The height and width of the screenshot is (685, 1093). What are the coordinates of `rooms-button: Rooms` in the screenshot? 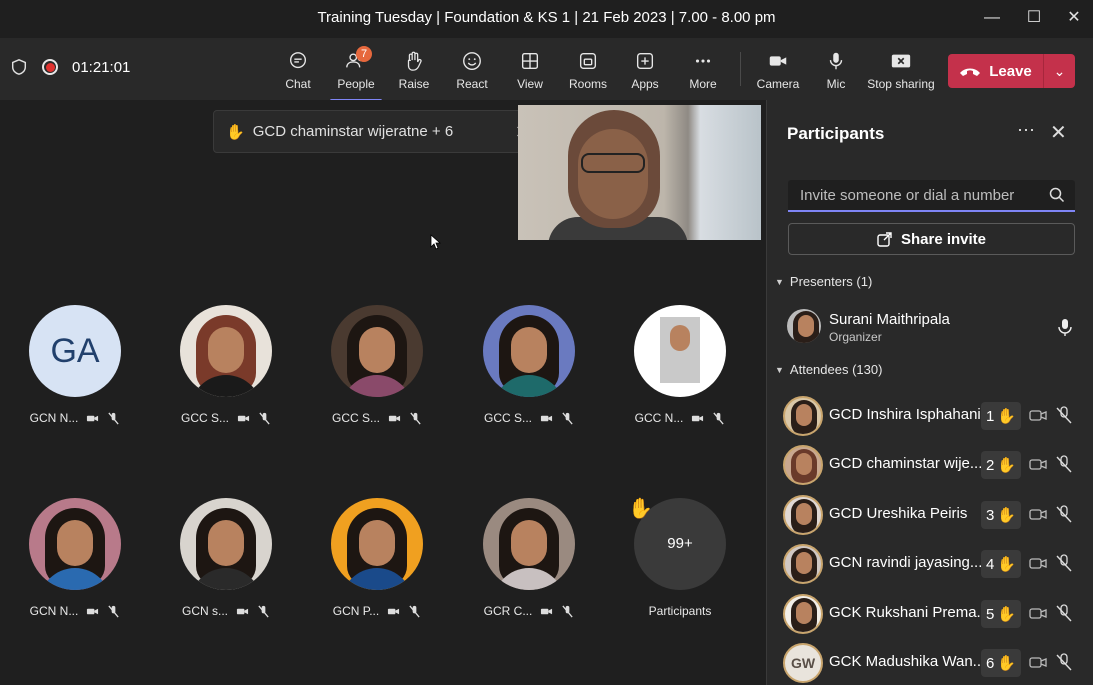 It's located at (588, 69).